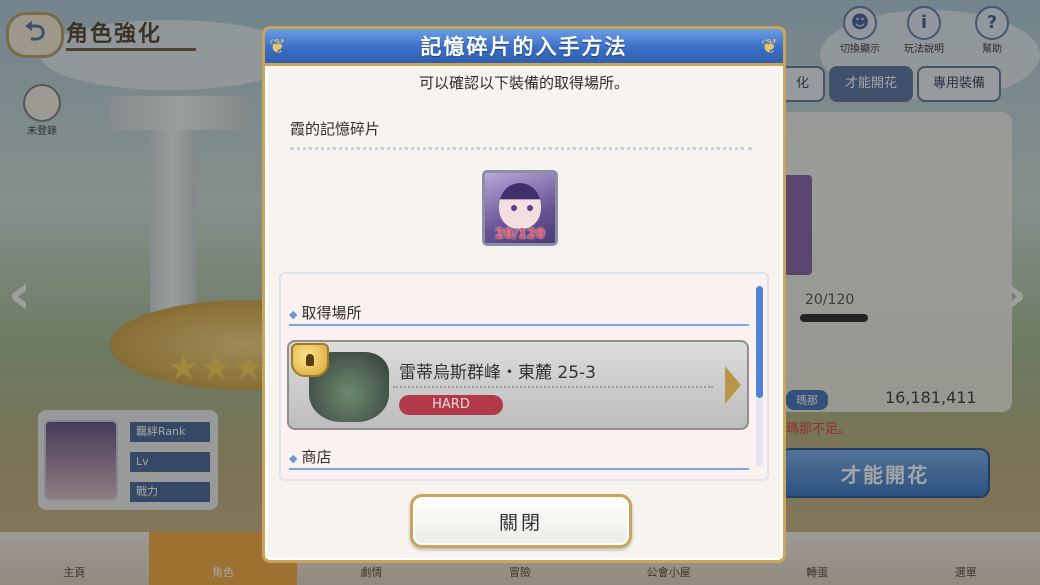 This screenshot has width=1040, height=585. Describe the element at coordinates (335, 129) in the screenshot. I see `item-name: 霞的記憶碎片` at that location.